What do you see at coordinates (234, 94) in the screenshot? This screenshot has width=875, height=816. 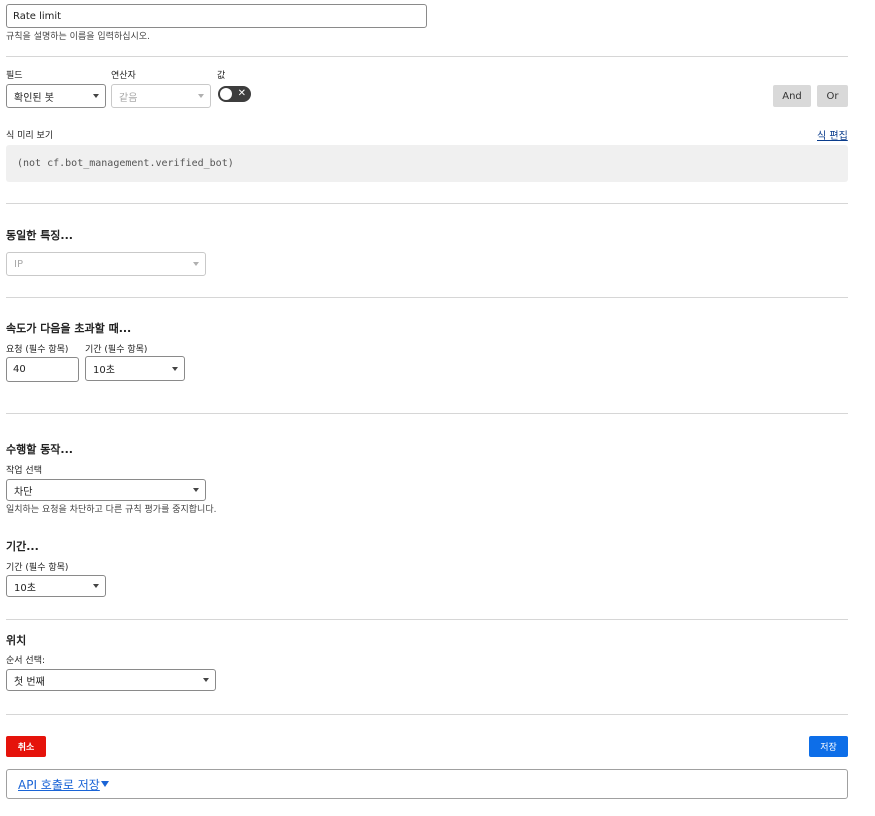 I see `value-toggle: ✕` at bounding box center [234, 94].